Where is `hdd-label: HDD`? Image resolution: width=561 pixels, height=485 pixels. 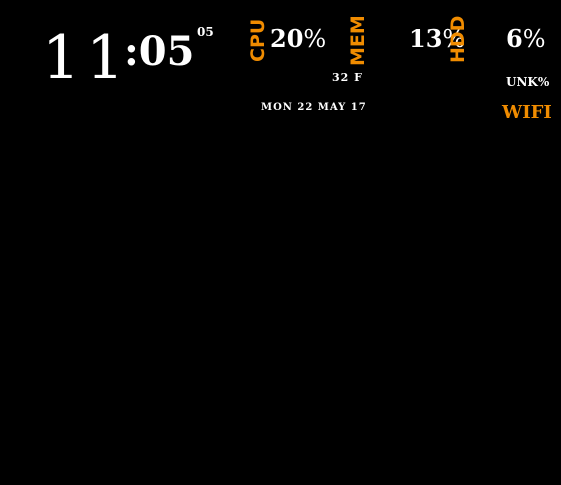
hdd-label: HDD is located at coordinates (458, 39).